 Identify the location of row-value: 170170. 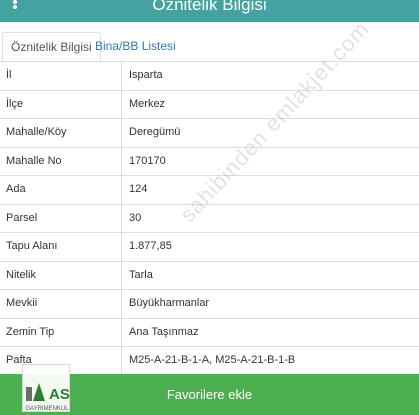
(147, 160).